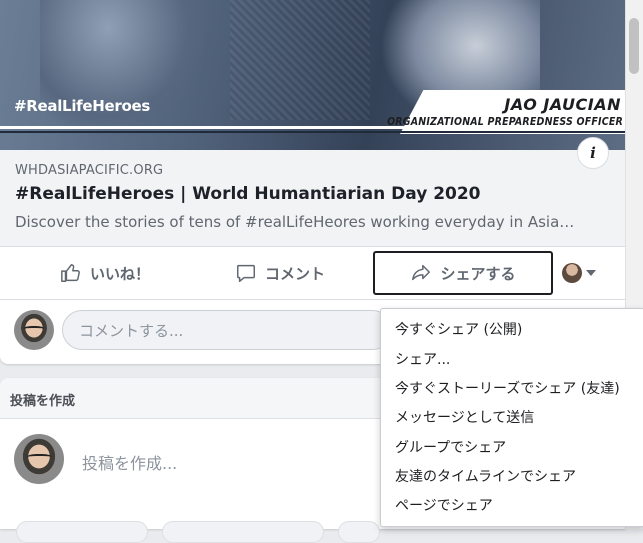 The height and width of the screenshot is (543, 643). What do you see at coordinates (634, 46) in the screenshot?
I see `scrollbar-thumb` at bounding box center [634, 46].